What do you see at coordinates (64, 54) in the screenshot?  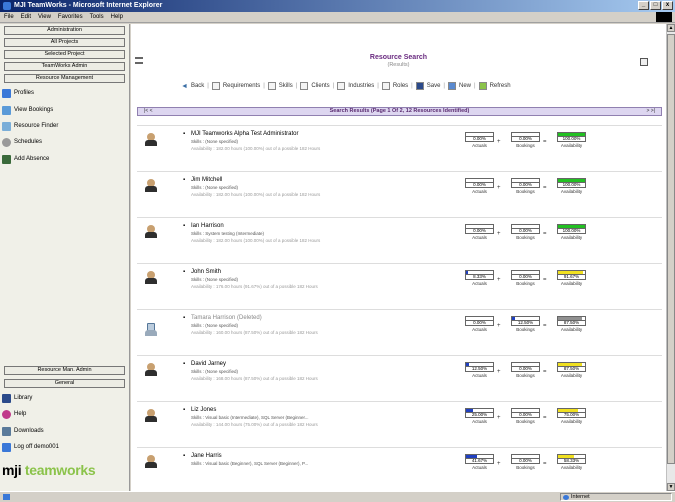 I see `nav-selected-project: Selected Project` at bounding box center [64, 54].